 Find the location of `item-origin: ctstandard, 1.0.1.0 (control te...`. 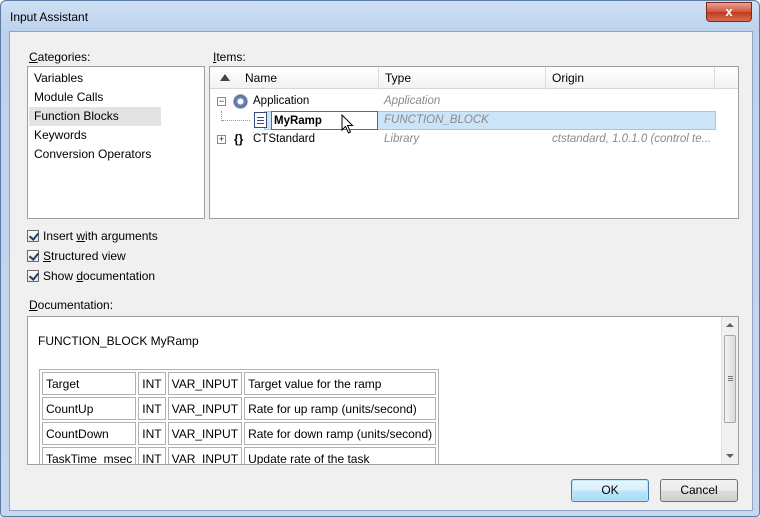

item-origin: ctstandard, 1.0.1.0 (control te... is located at coordinates (632, 139).